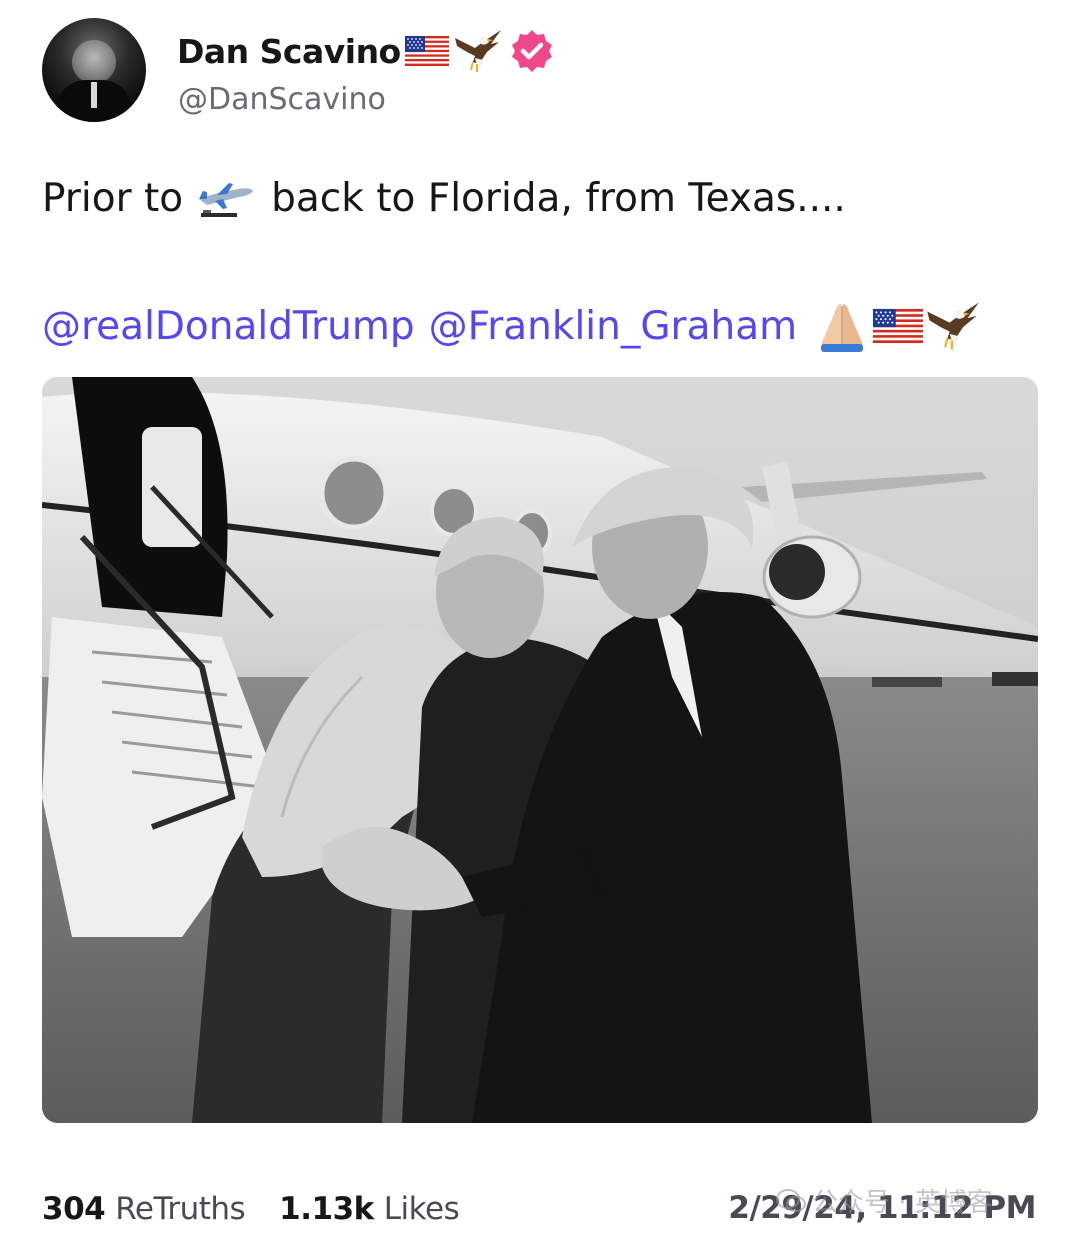  I want to click on watermark-text: 公众号 · 英博客, so click(902, 1203).